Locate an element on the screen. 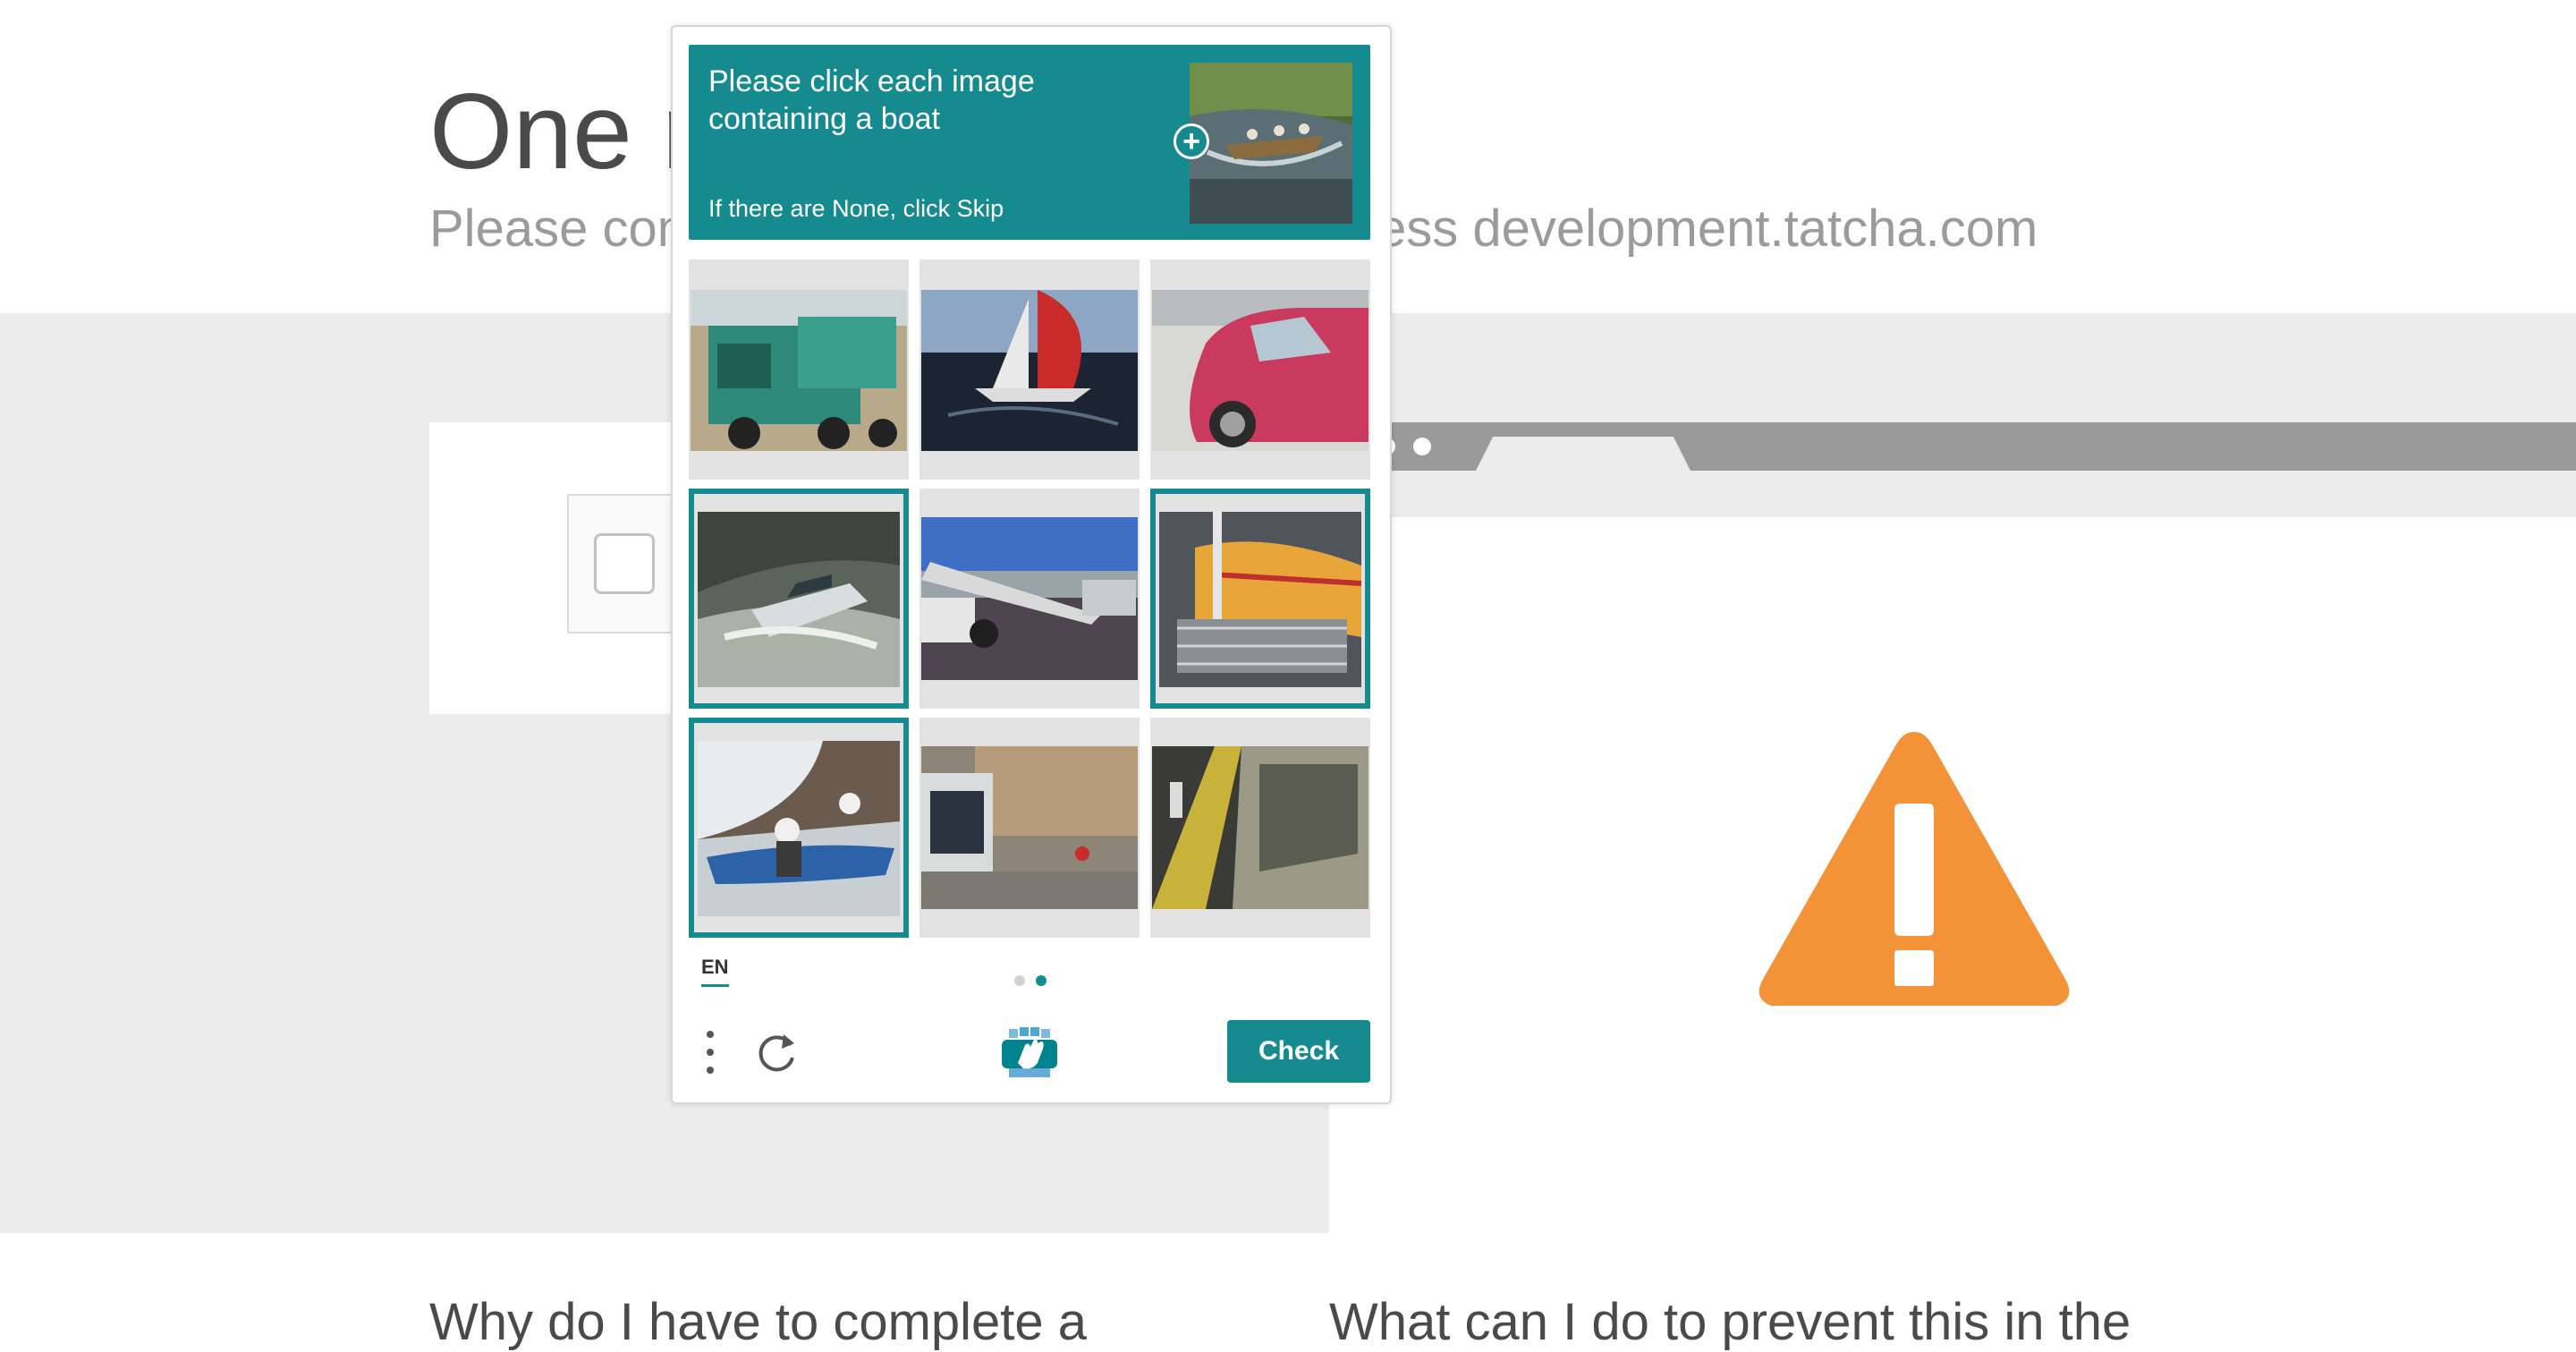 This screenshot has height=1352, width=2576. check-button: Check is located at coordinates (1298, 1051).